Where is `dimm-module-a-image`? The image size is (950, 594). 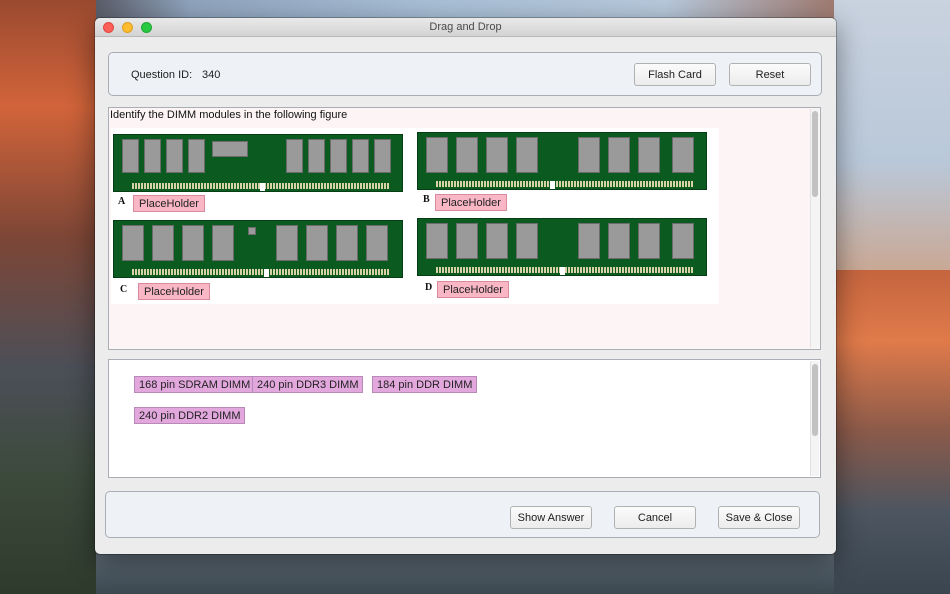 dimm-module-a-image is located at coordinates (258, 163).